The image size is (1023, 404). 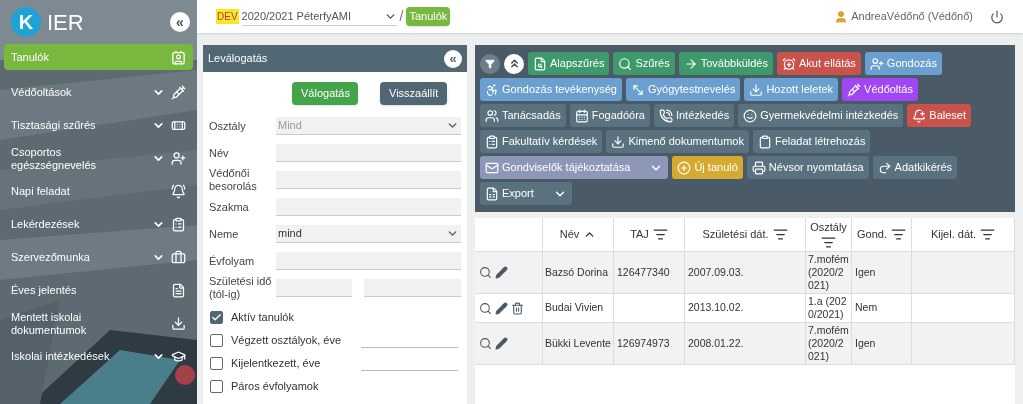 What do you see at coordinates (577, 272) in the screenshot?
I see `table-cell-text: Bazsó Dorina` at bounding box center [577, 272].